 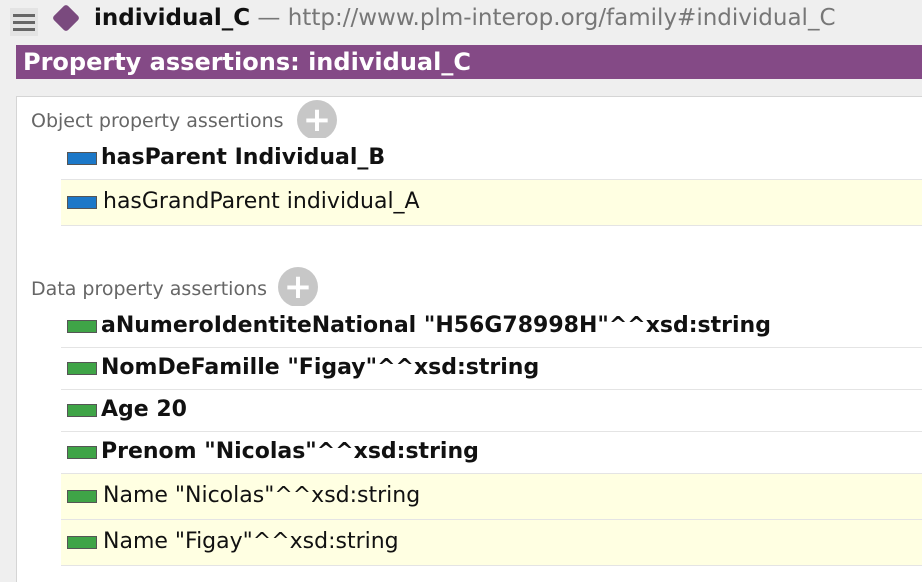 I want to click on data-property-assertions-label: Data property assertions, so click(x=149, y=289).